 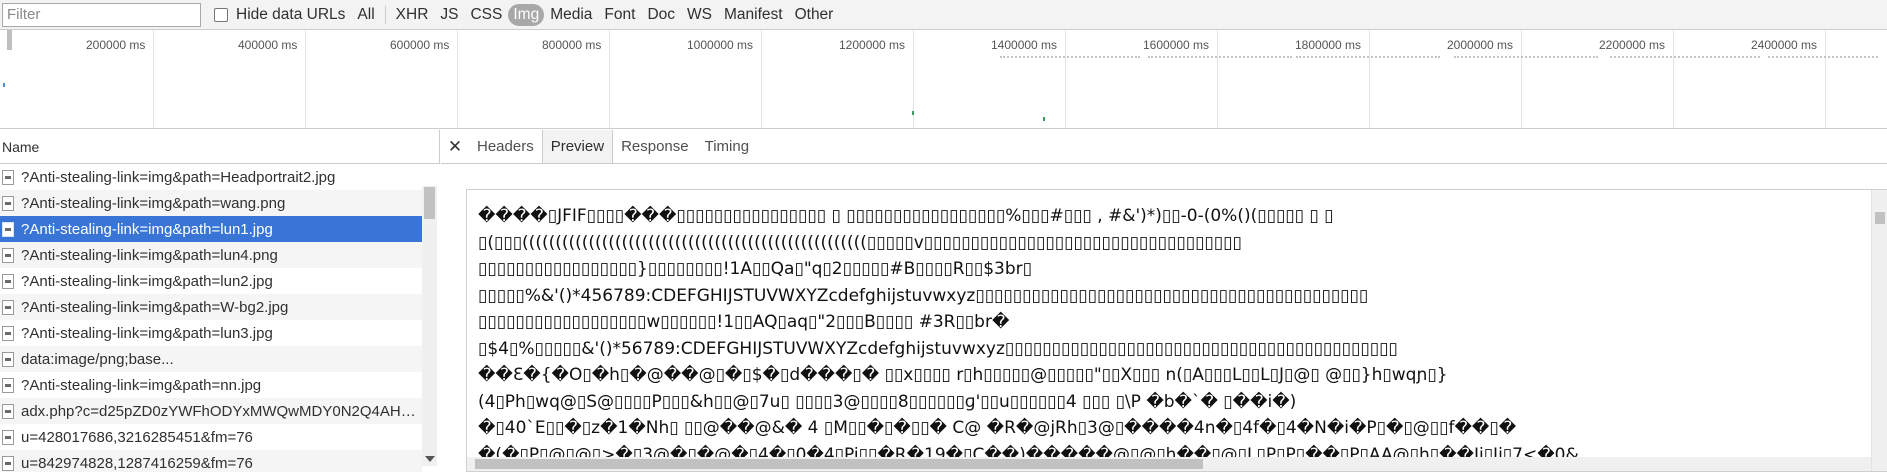 What do you see at coordinates (101, 14) in the screenshot?
I see `filter-input` at bounding box center [101, 14].